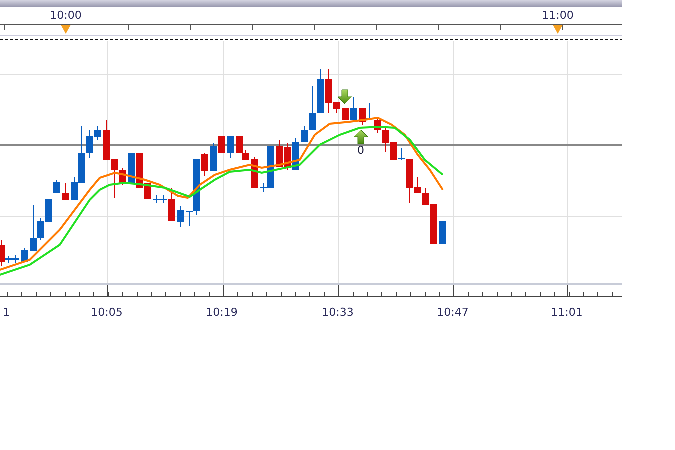 The width and height of the screenshot is (675, 450). Describe the element at coordinates (567, 312) in the screenshot. I see `axis-time-label: 11:01` at that location.